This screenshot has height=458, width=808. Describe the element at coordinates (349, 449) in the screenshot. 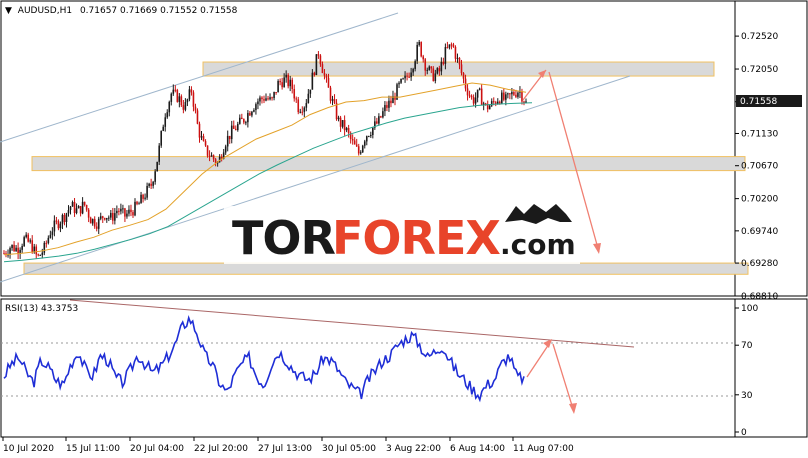

I see `time-tick-label: 30 Jul 05:00` at that location.